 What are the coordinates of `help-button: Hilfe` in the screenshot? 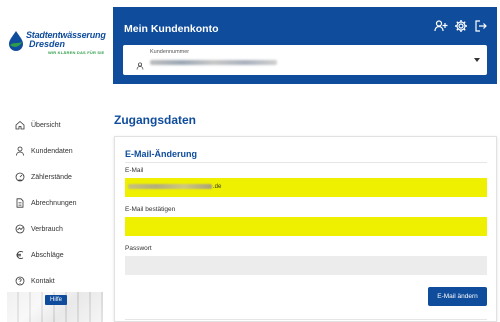 It's located at (56, 300).